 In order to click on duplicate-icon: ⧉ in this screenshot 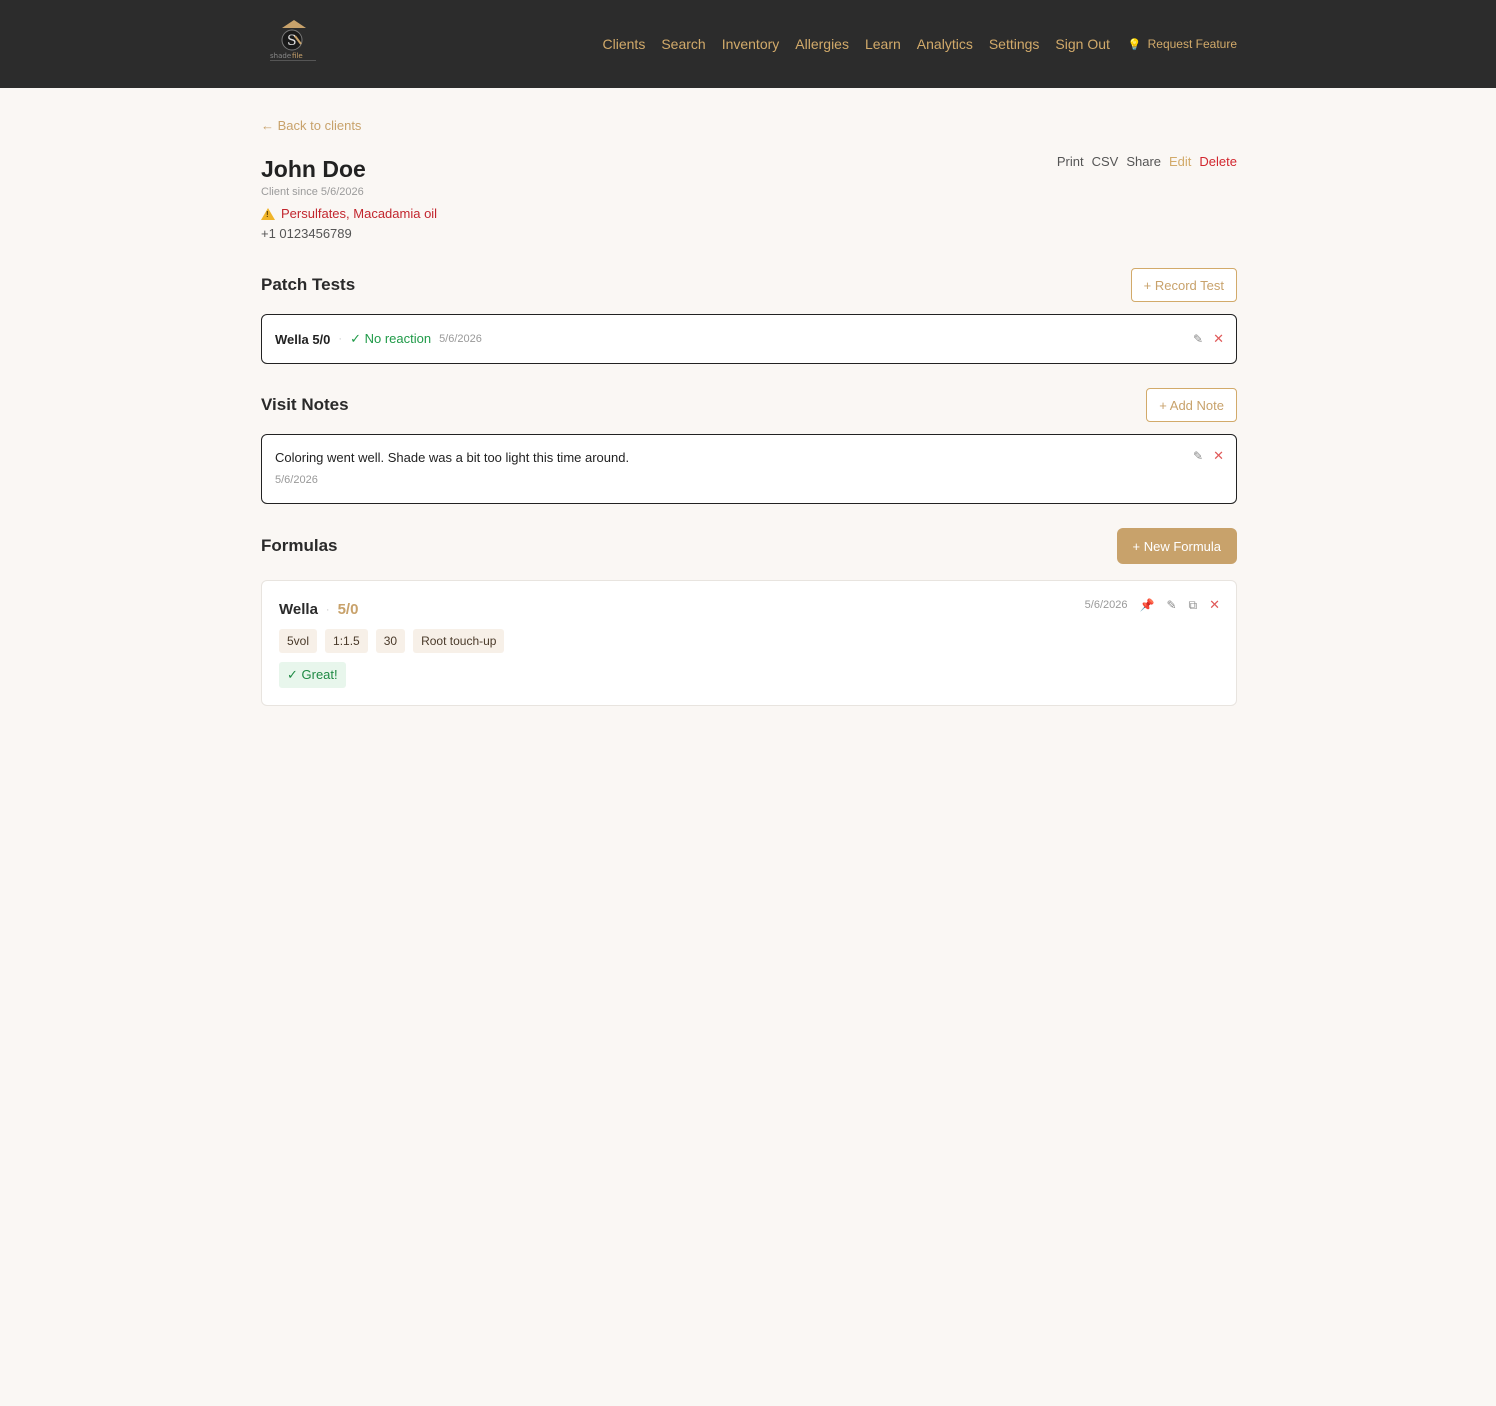, I will do `click(1193, 605)`.